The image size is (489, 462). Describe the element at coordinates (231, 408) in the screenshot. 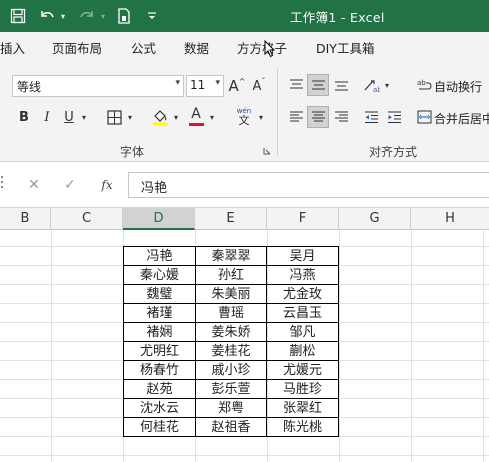

I see `table-cell: 郑粤` at that location.